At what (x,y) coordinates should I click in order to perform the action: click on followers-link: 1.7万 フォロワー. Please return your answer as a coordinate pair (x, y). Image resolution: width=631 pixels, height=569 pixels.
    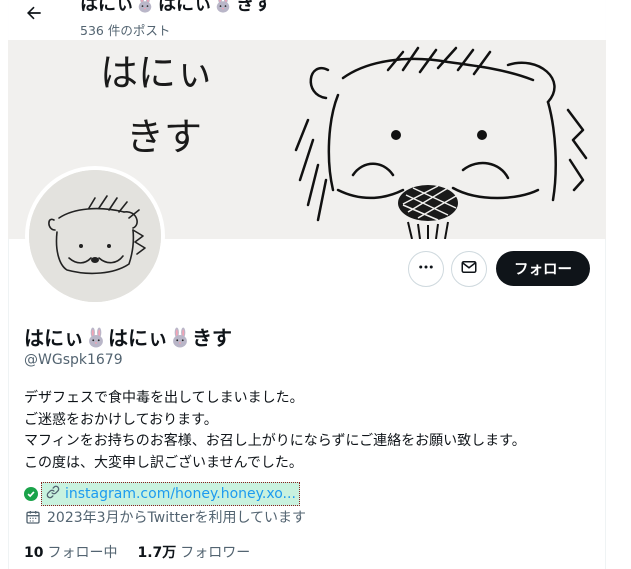
    Looking at the image, I should click on (193, 552).